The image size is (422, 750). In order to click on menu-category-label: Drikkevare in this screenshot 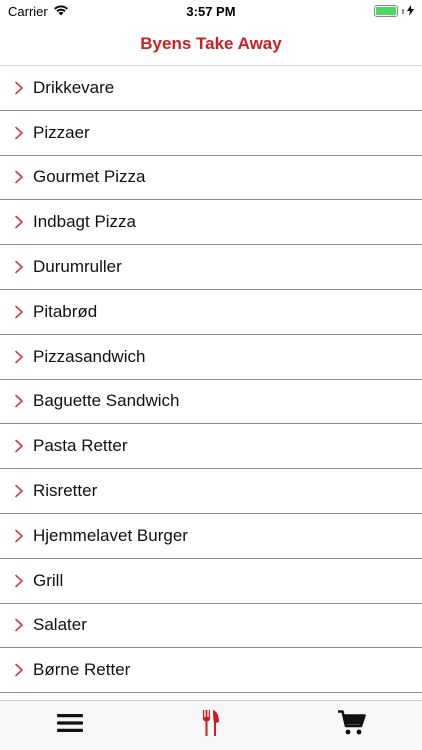, I will do `click(74, 87)`.